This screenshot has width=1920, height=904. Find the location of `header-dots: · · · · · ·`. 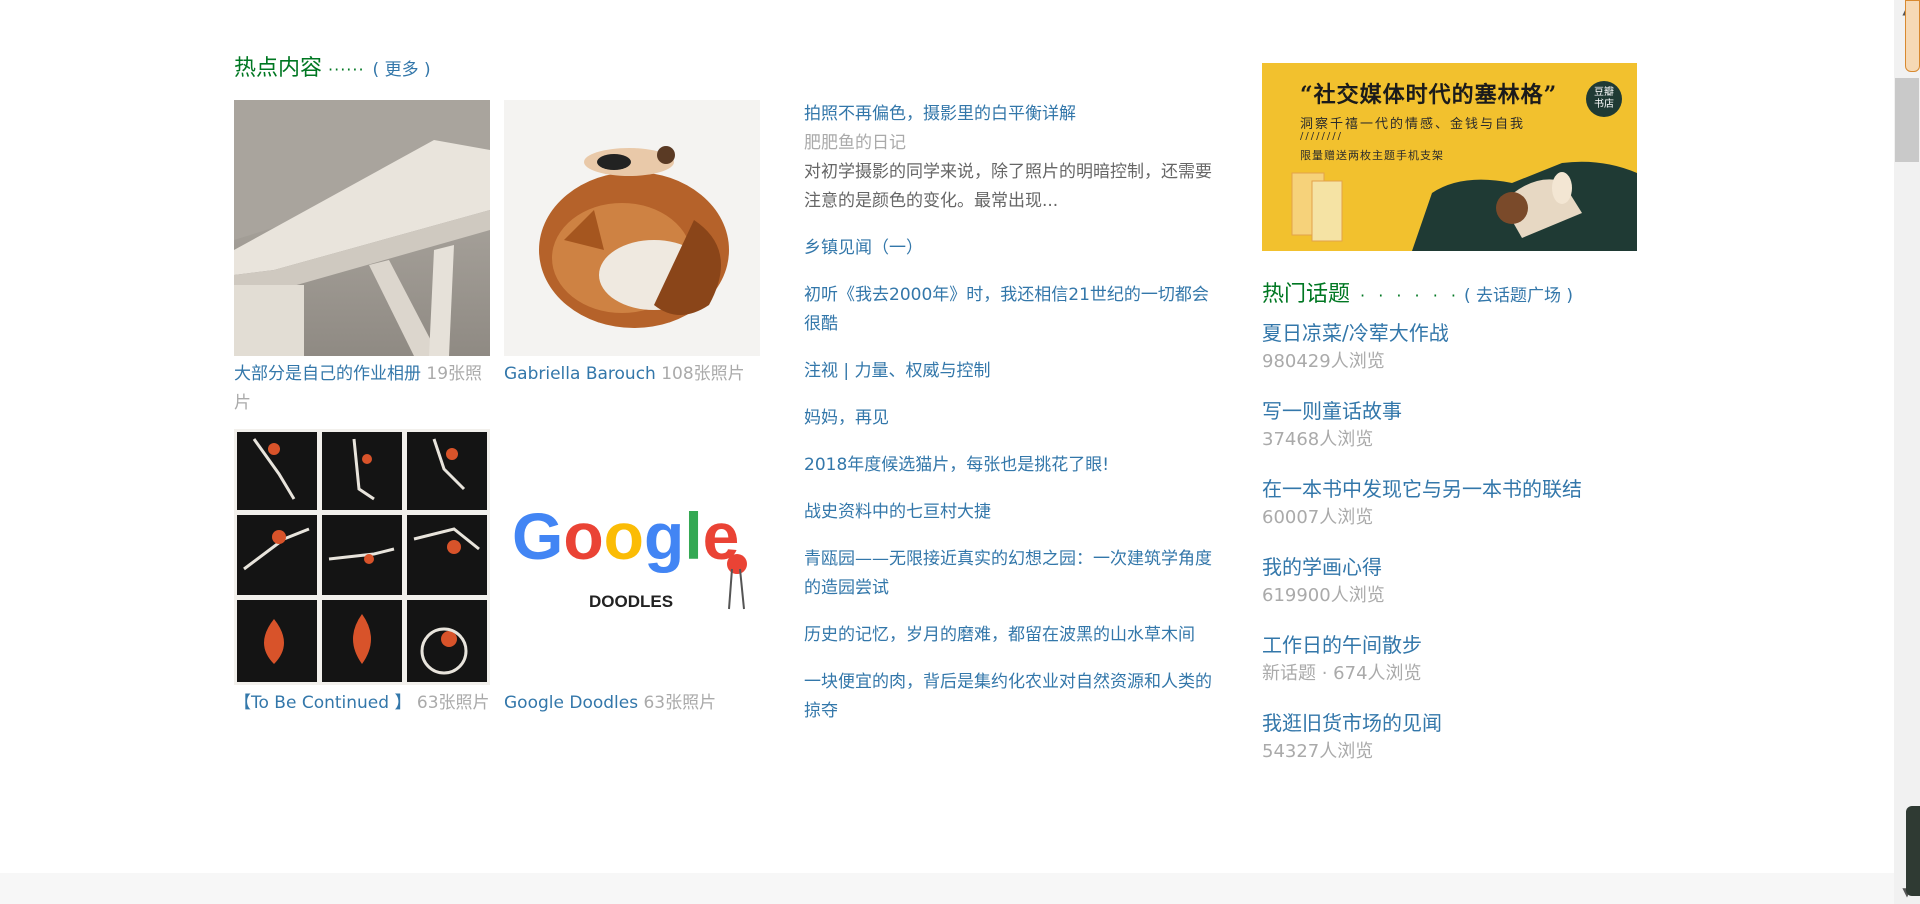

header-dots: · · · · · · is located at coordinates (1410, 295).